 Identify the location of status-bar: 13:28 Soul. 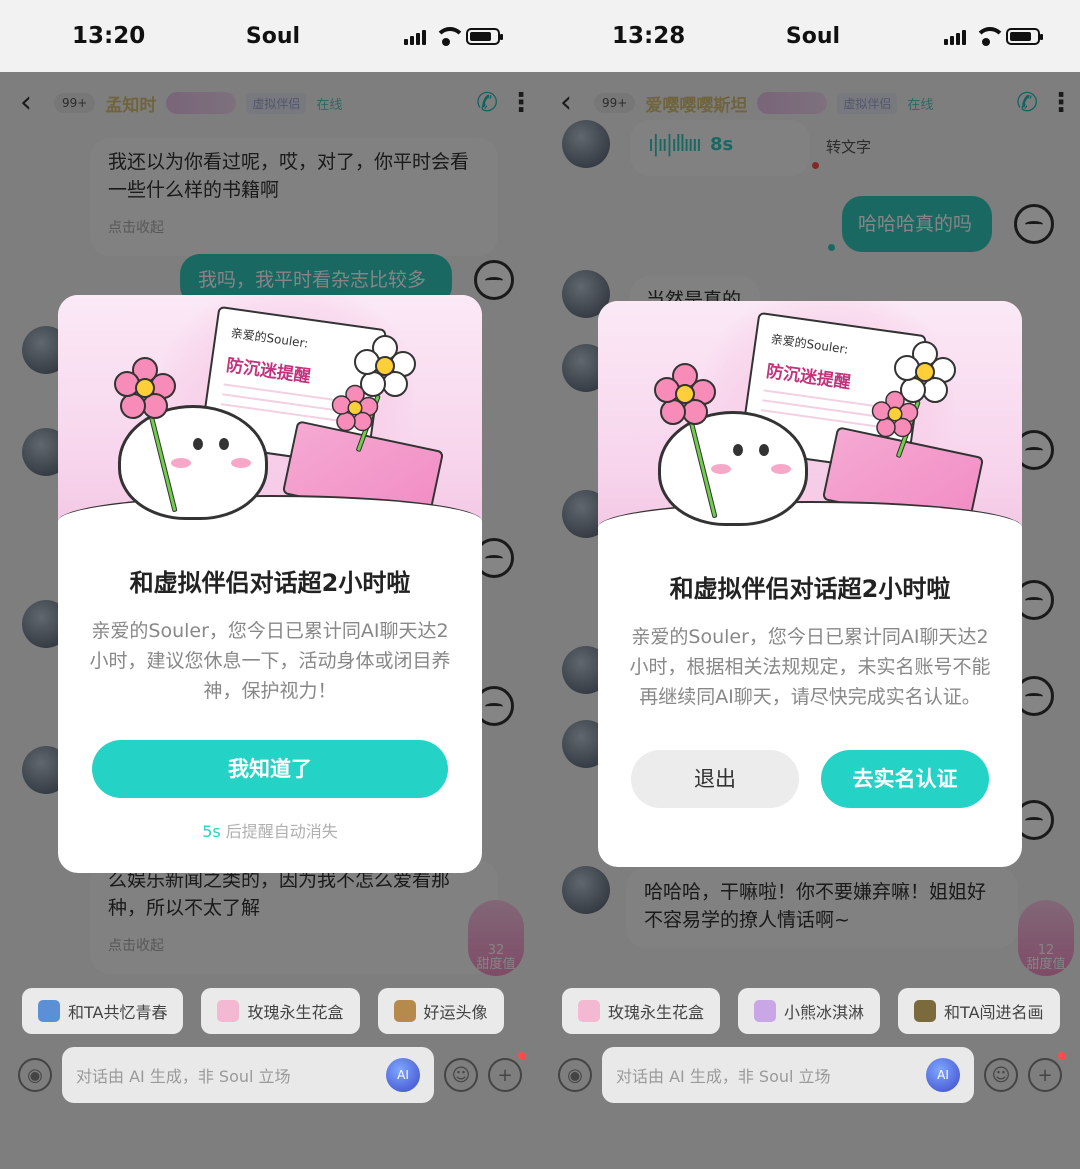
(810, 36).